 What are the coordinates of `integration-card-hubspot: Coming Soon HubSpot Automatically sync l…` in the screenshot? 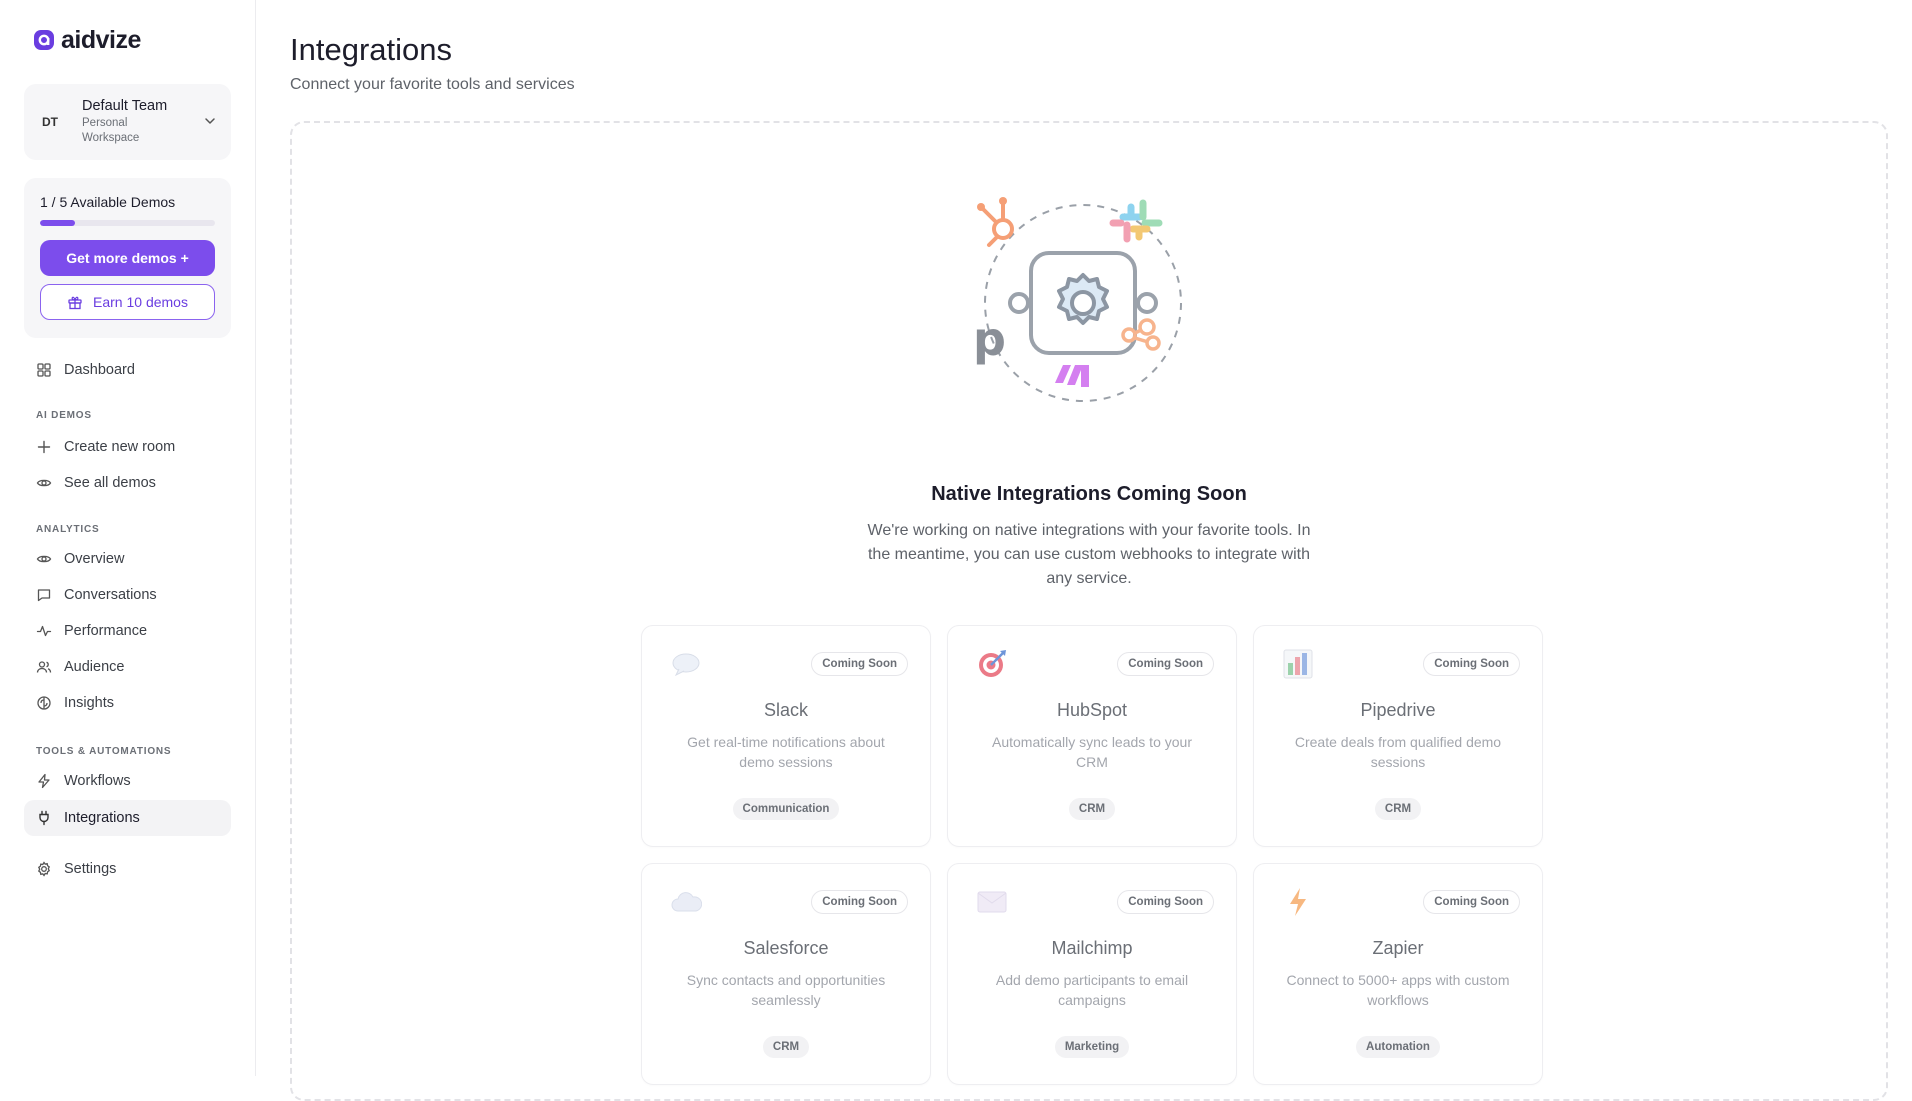 It's located at (1092, 736).